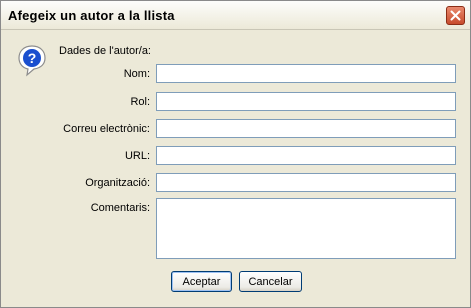 Image resolution: width=471 pixels, height=308 pixels. I want to click on dialog-title: Afegeix un autor a la llista, so click(91, 15).